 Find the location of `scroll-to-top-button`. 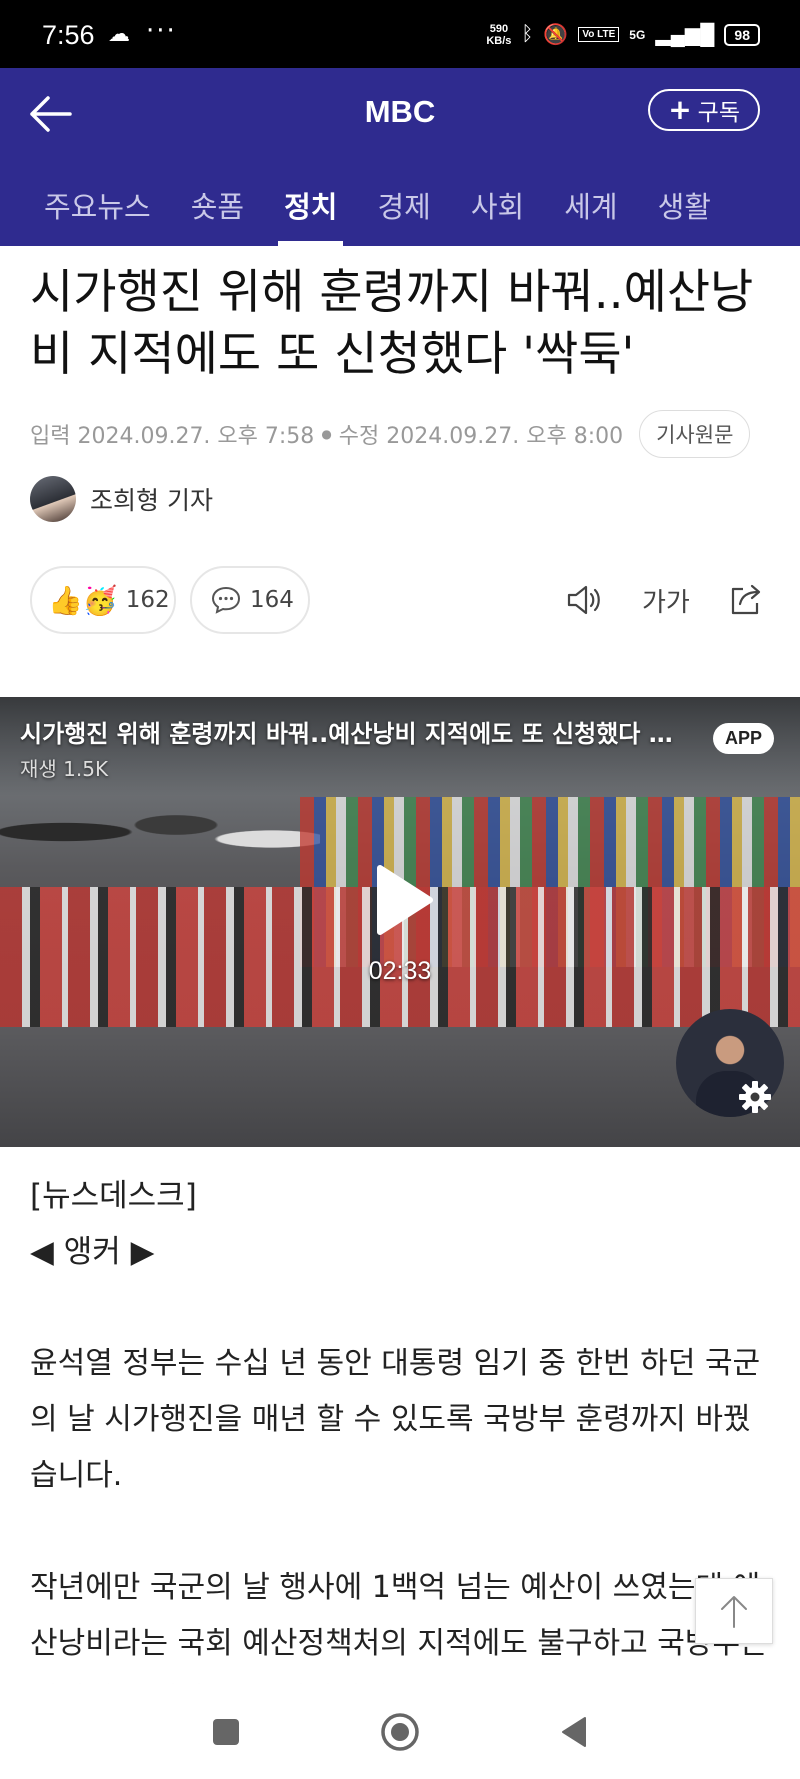

scroll-to-top-button is located at coordinates (734, 1611).